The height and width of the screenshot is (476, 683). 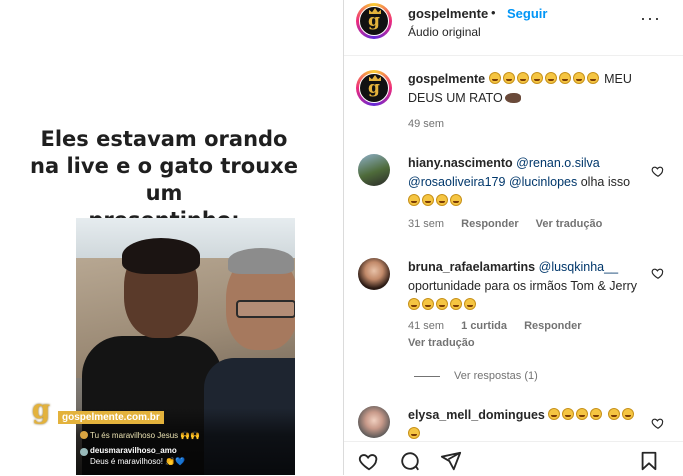 What do you see at coordinates (451, 461) in the screenshot?
I see `share-icon` at bounding box center [451, 461].